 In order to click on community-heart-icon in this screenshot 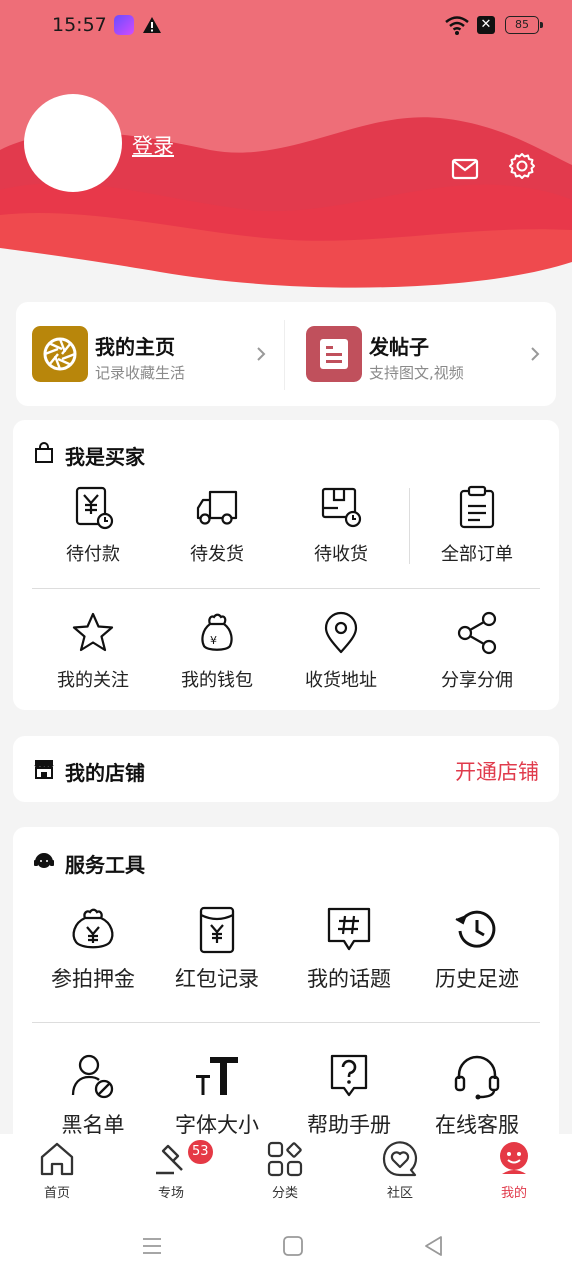, I will do `click(400, 1159)`.